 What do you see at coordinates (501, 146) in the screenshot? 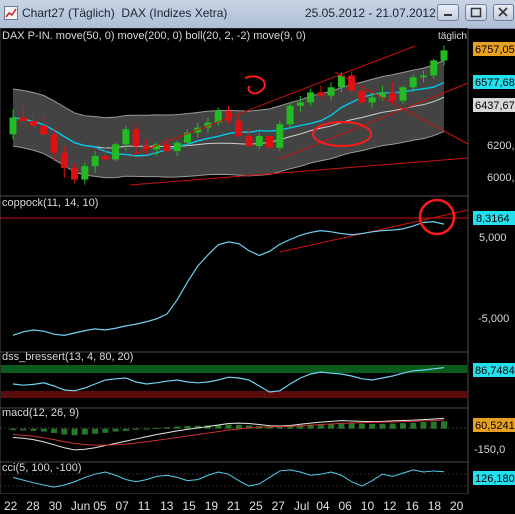
I see `y-tick-6200: 6200,0` at bounding box center [501, 146].